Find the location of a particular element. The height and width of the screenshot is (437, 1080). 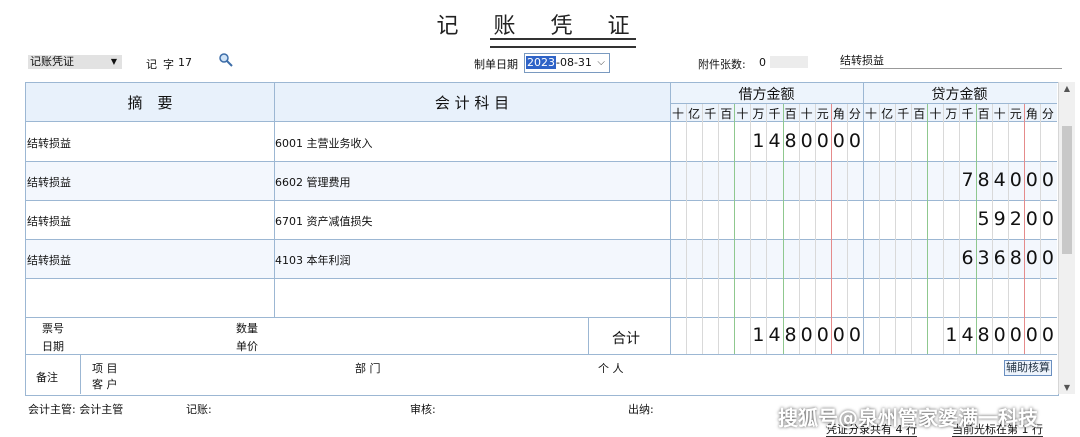

credit-digit: 9 is located at coordinates (999, 218).